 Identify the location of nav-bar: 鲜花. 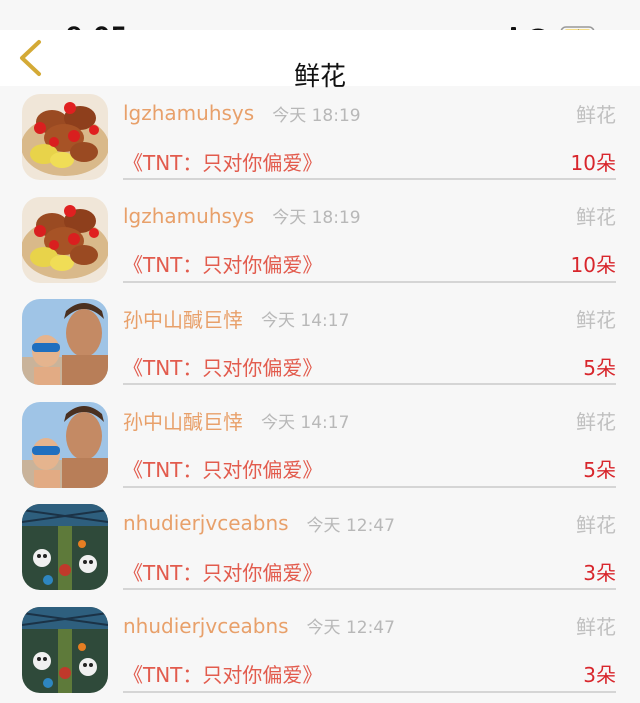
(320, 61).